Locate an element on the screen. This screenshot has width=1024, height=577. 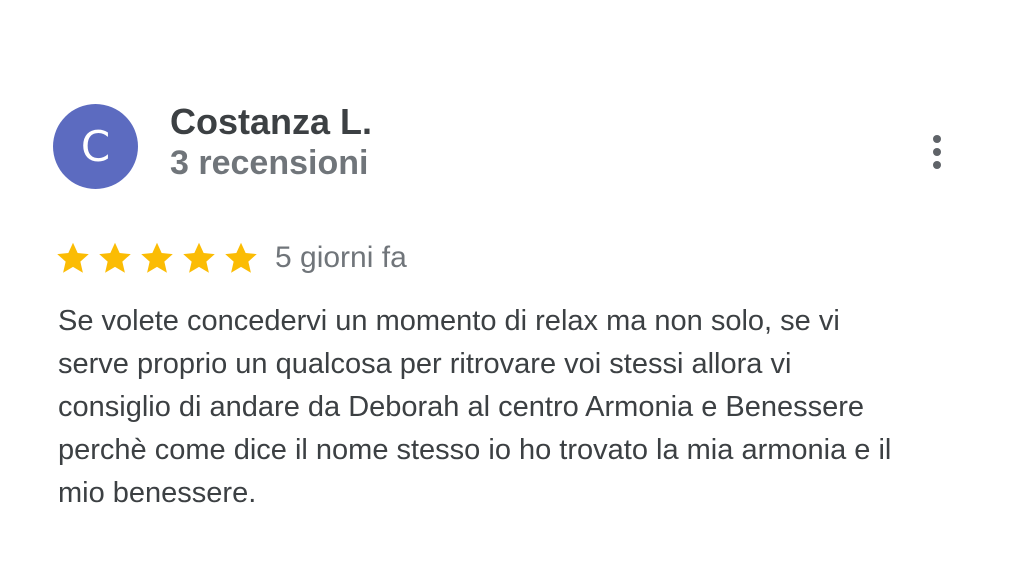
author-name: Costanza L. is located at coordinates (271, 122).